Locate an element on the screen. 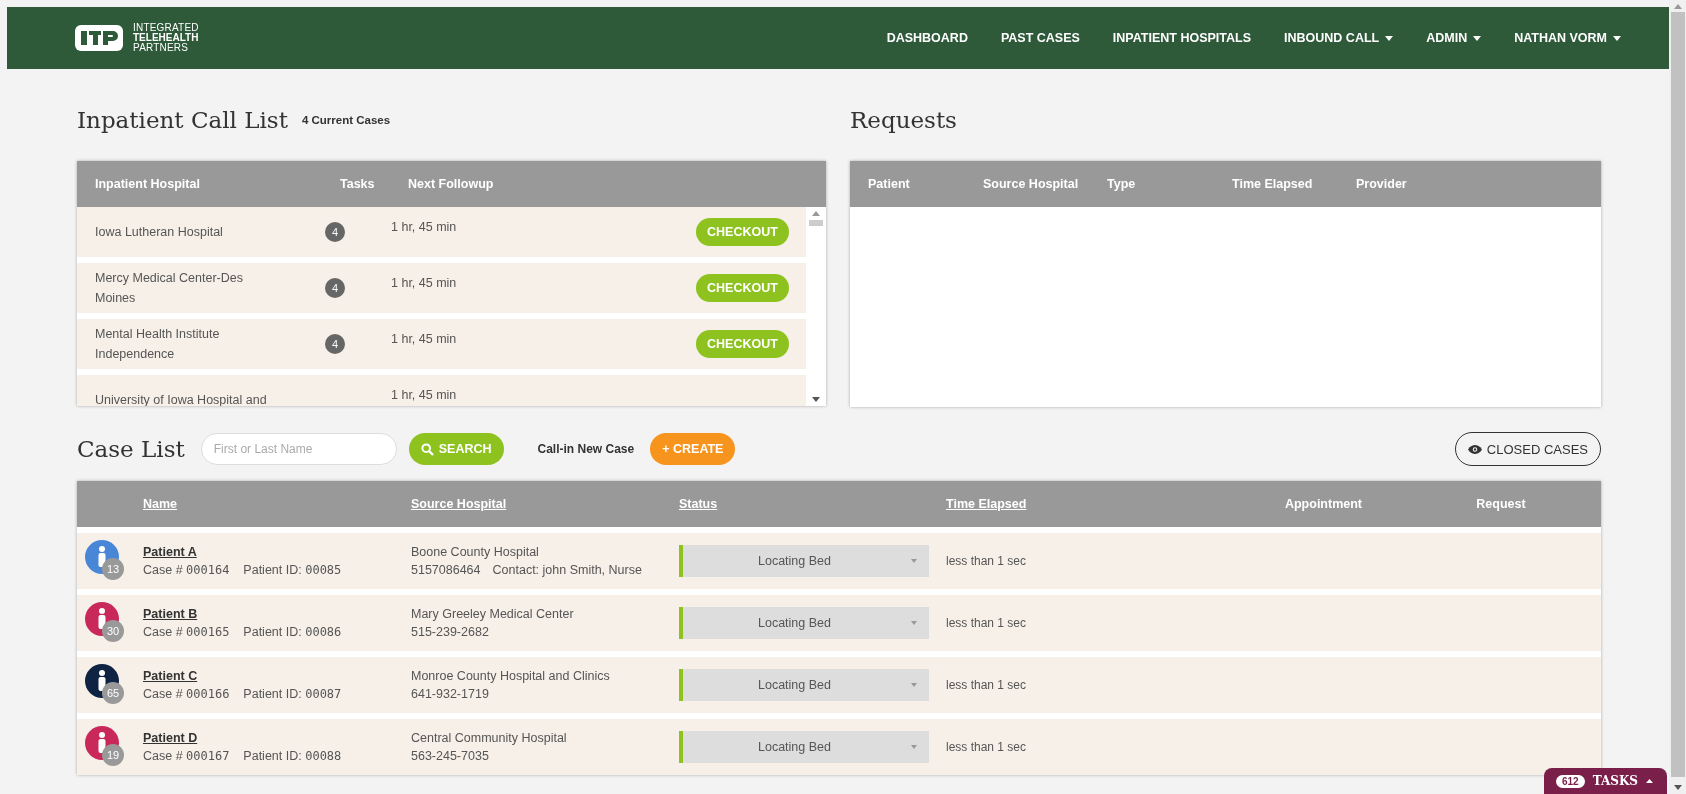 The height and width of the screenshot is (794, 1686). age-badge: 30 is located at coordinates (113, 631).